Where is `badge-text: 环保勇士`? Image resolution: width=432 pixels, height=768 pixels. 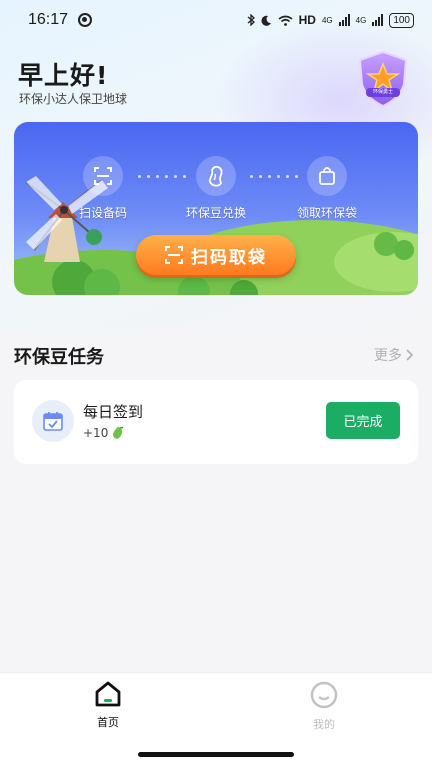 badge-text: 环保勇士 is located at coordinates (382, 92).